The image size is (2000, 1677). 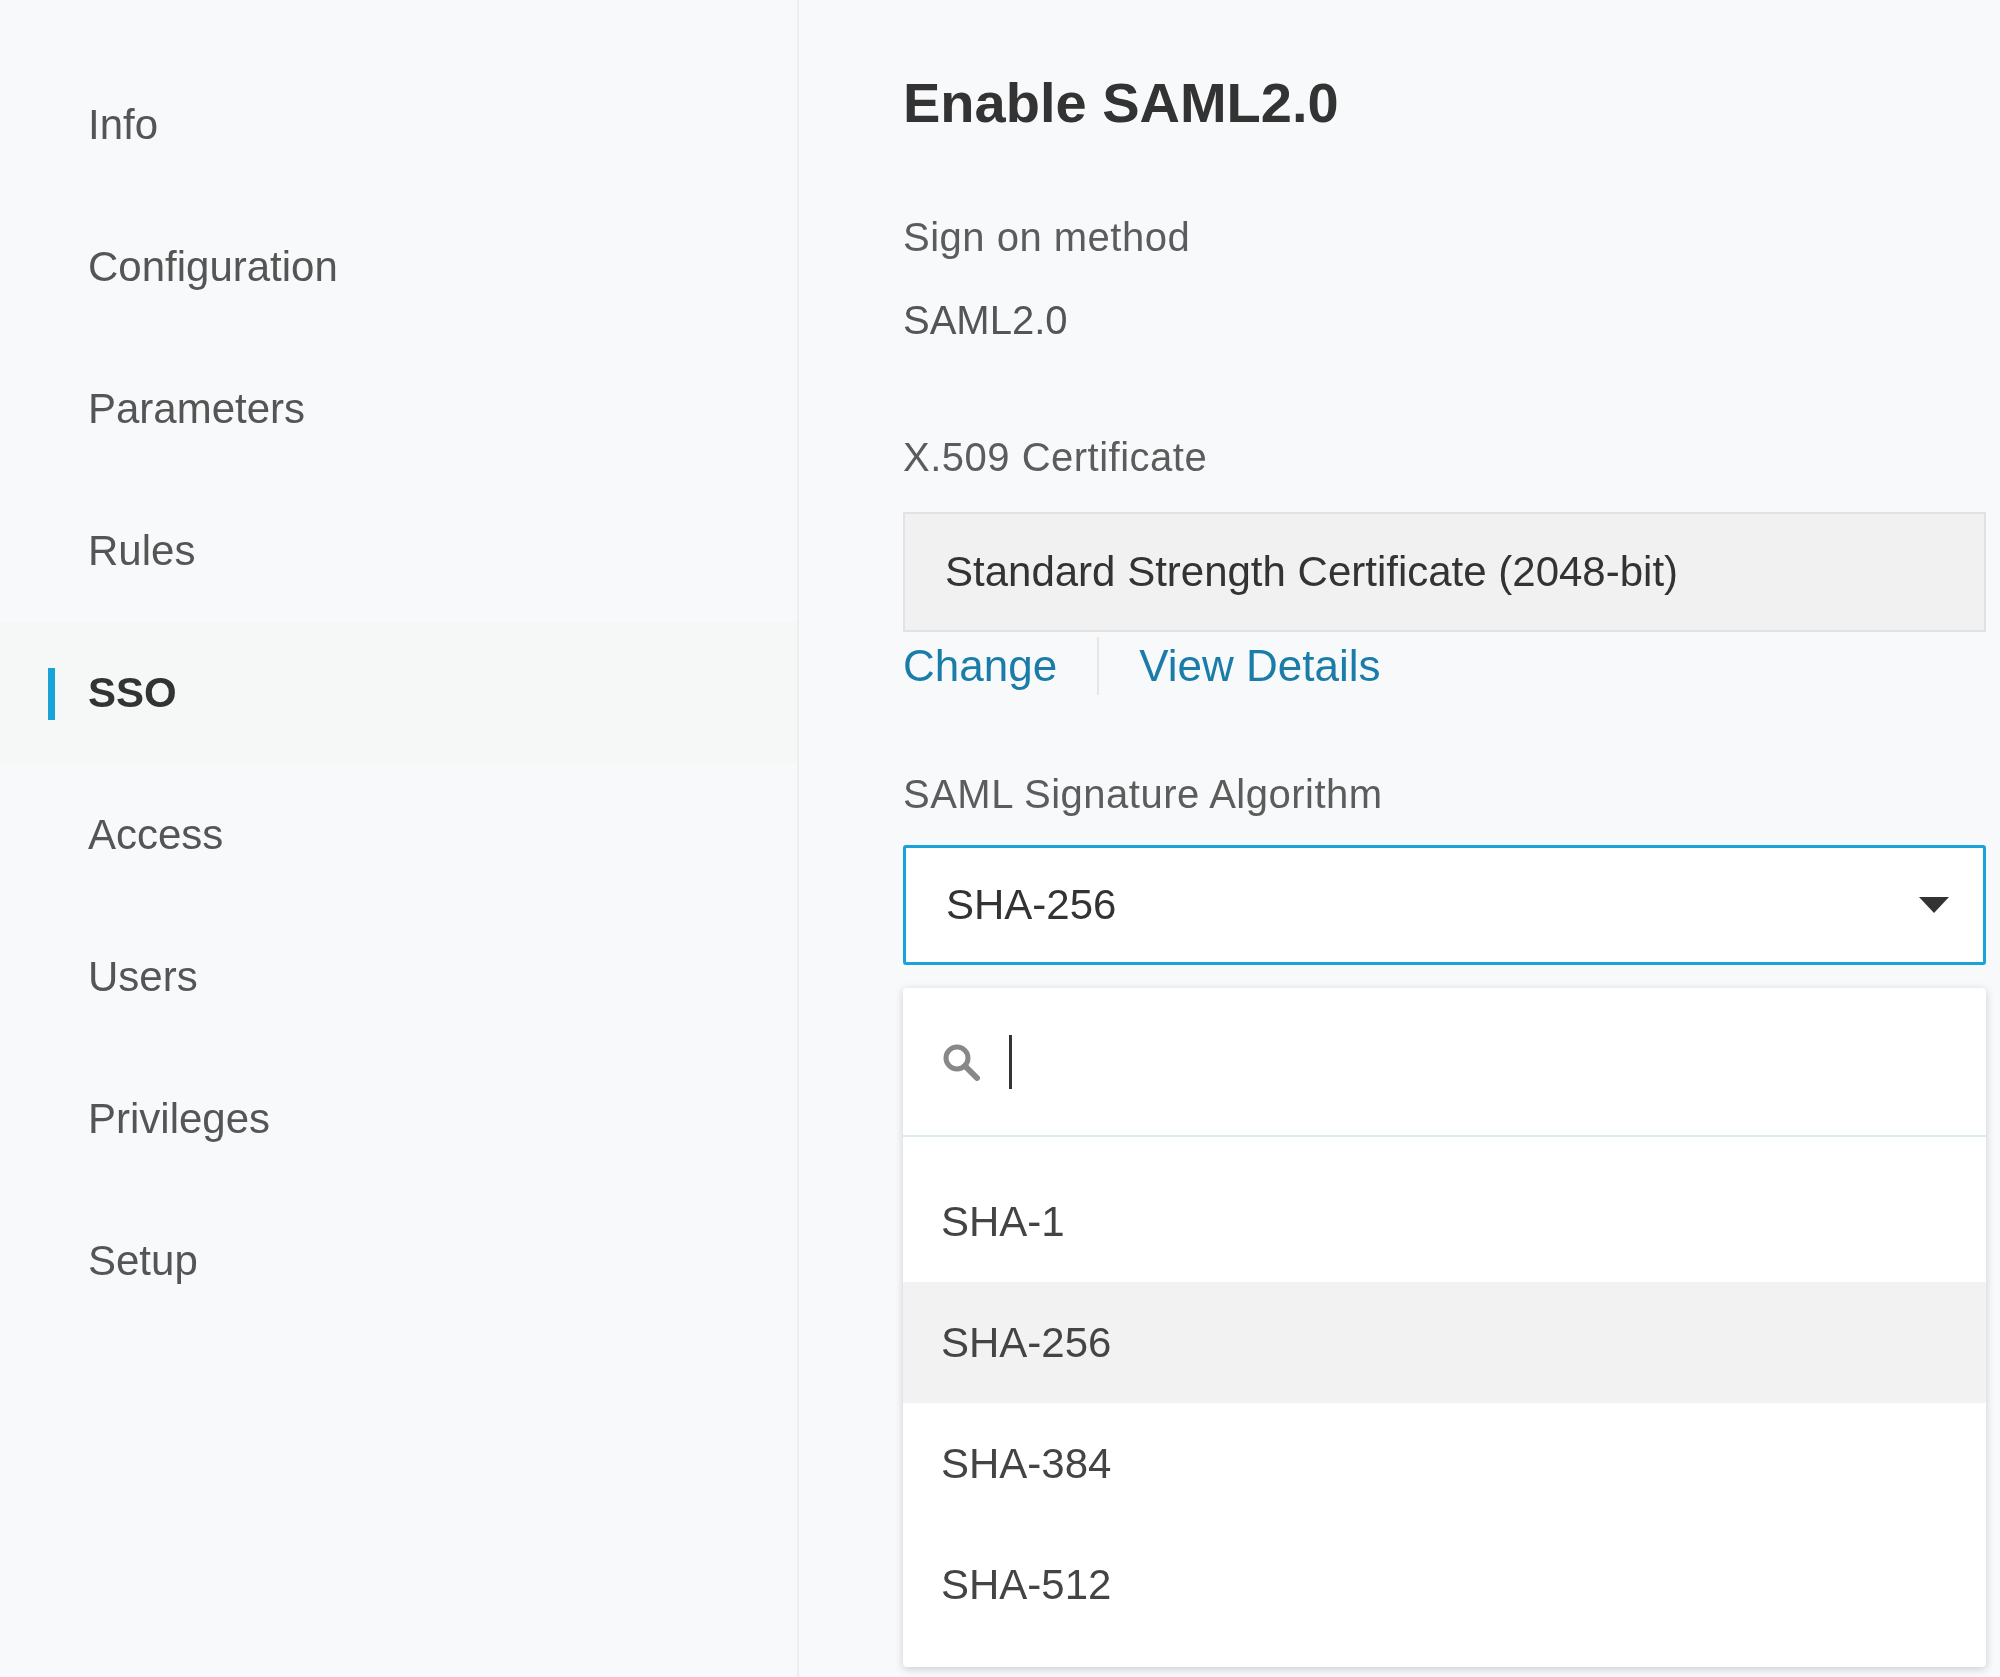 What do you see at coordinates (1444, 1221) in the screenshot?
I see `dropdown-option: SHA-1` at bounding box center [1444, 1221].